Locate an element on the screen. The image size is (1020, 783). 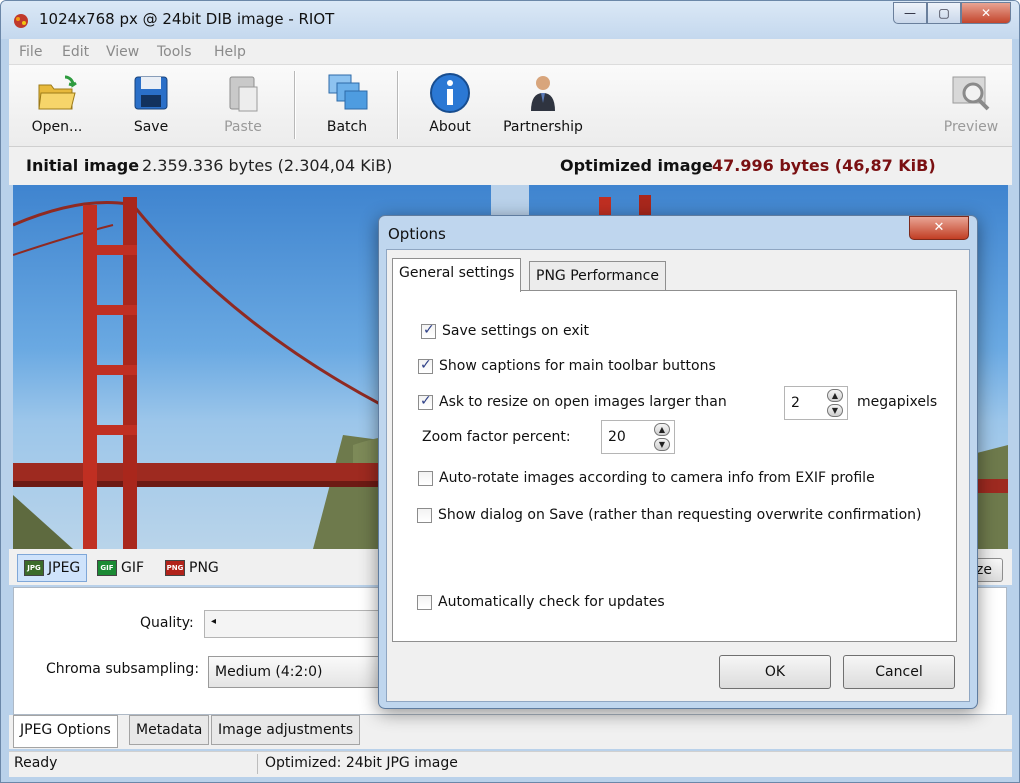
menu-file: File is located at coordinates (30, 52).